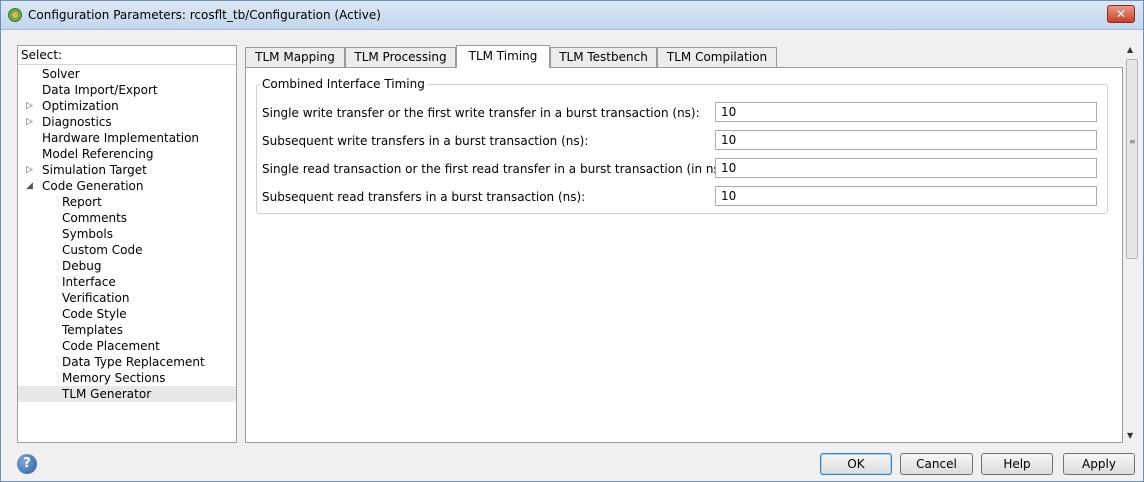  I want to click on tab-tlm-processing: TLM Processing, so click(400, 57).